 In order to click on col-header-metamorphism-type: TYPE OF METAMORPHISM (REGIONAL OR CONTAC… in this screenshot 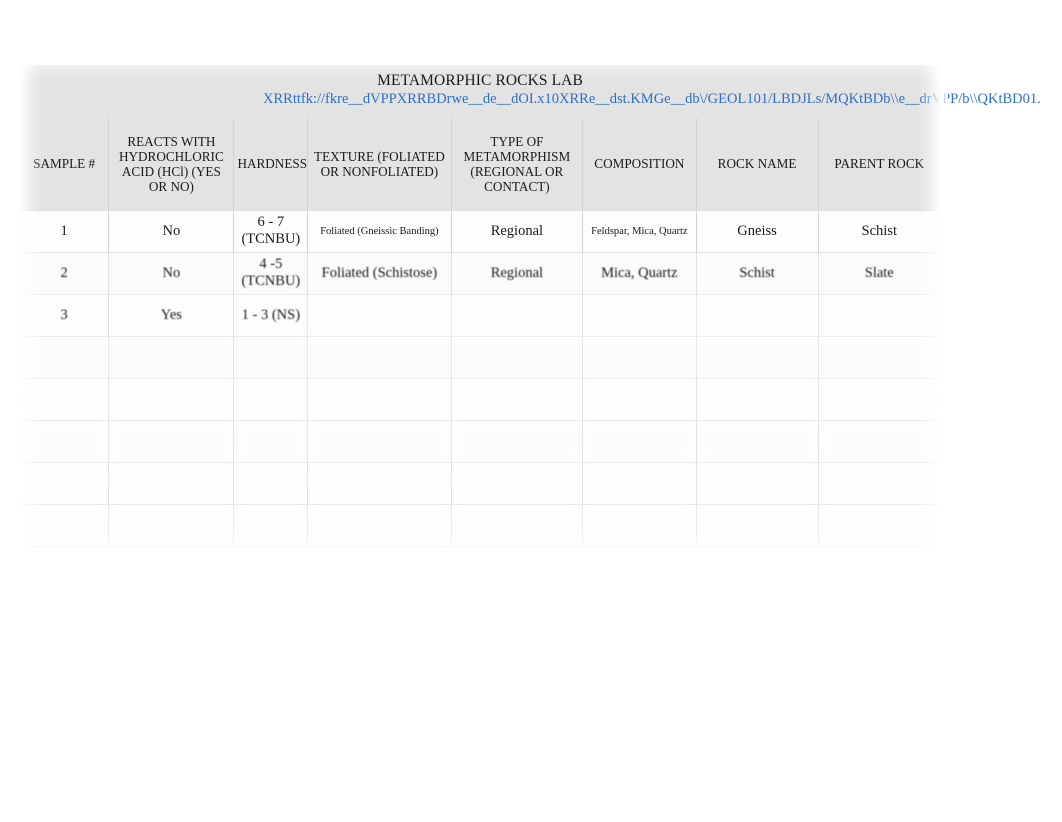, I will do `click(517, 164)`.